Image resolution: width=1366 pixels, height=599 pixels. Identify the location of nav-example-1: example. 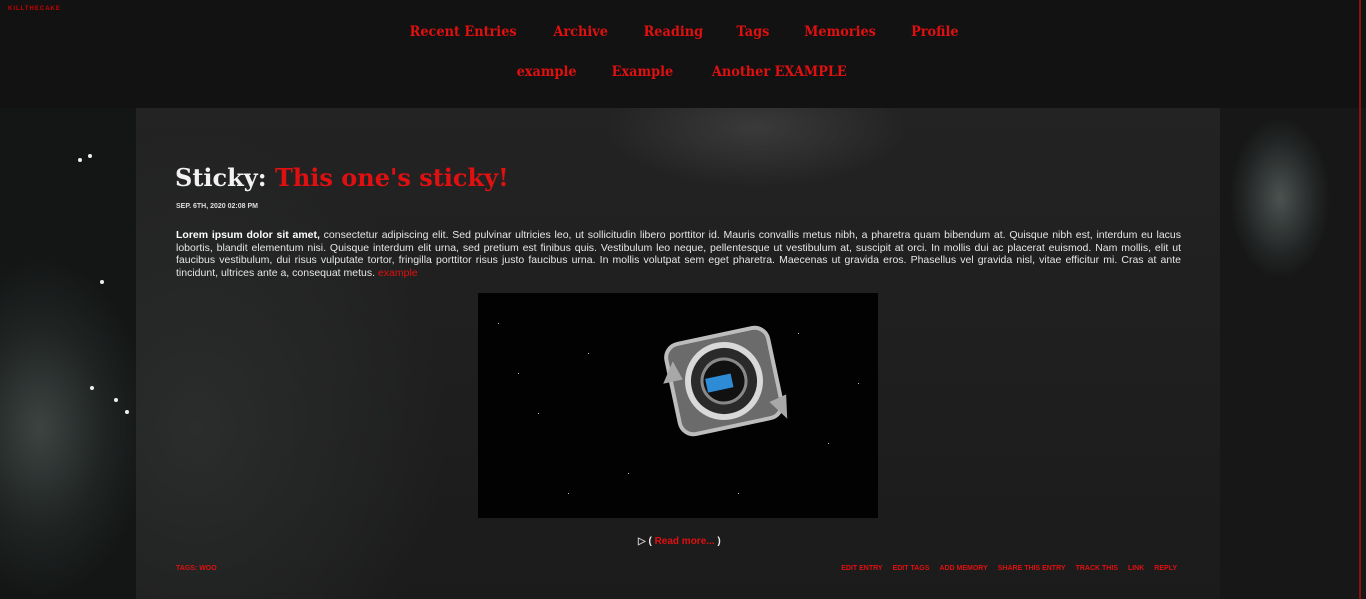
(546, 72).